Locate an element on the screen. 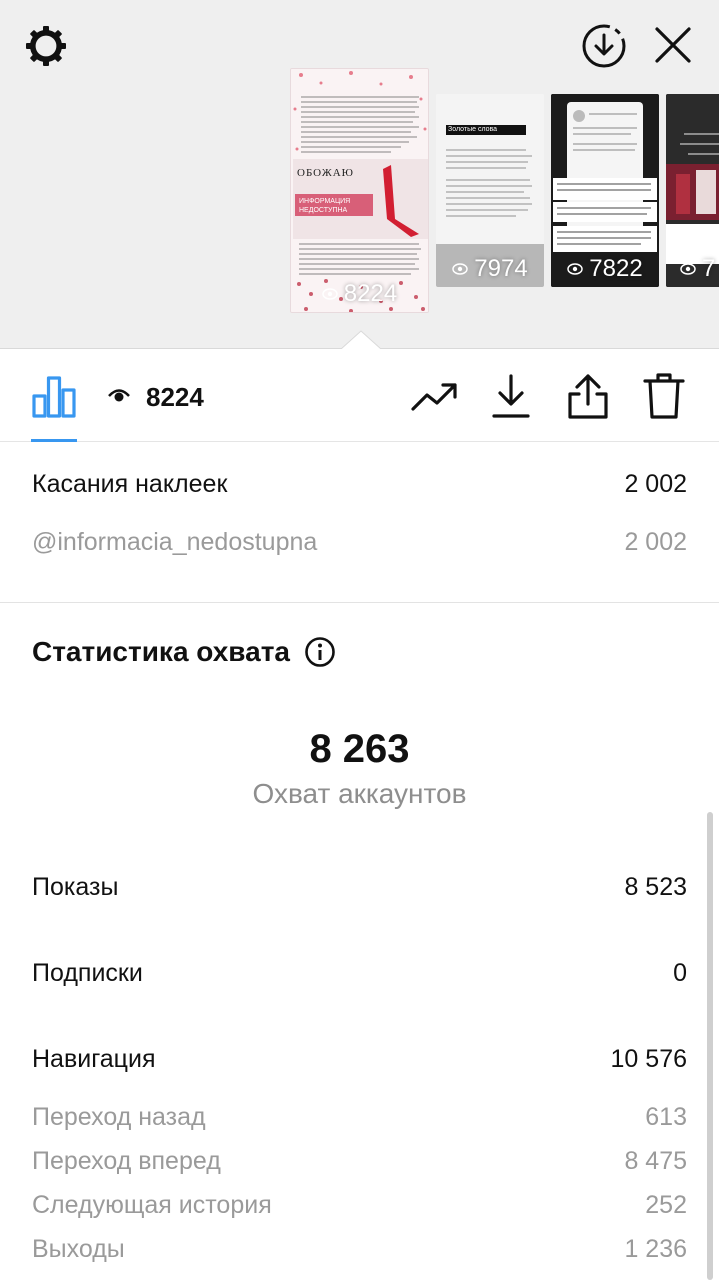 The width and height of the screenshot is (719, 1280). story-title: ОБОЖАЮ is located at coordinates (325, 173).